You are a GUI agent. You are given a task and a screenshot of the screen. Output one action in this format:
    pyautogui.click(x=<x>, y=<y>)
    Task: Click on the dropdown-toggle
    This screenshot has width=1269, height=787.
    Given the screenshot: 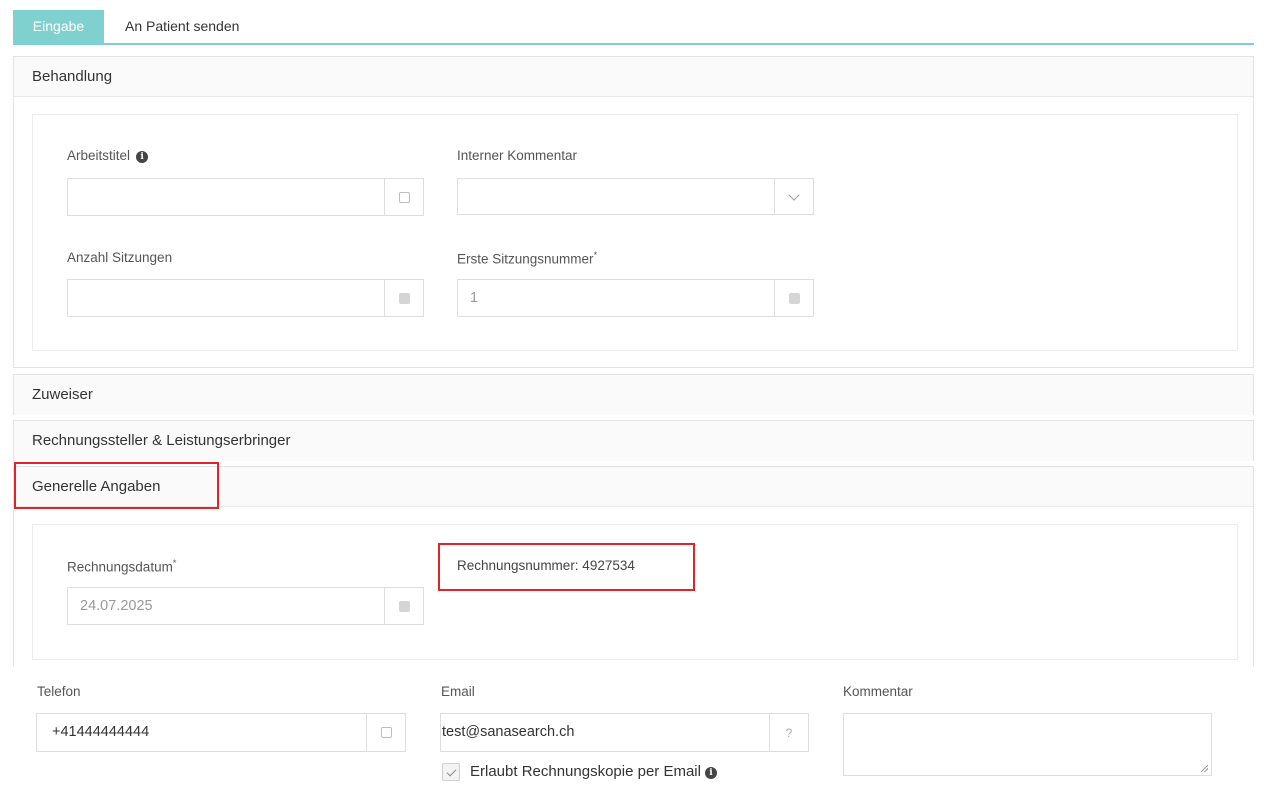 What is the action you would take?
    pyautogui.click(x=793, y=196)
    